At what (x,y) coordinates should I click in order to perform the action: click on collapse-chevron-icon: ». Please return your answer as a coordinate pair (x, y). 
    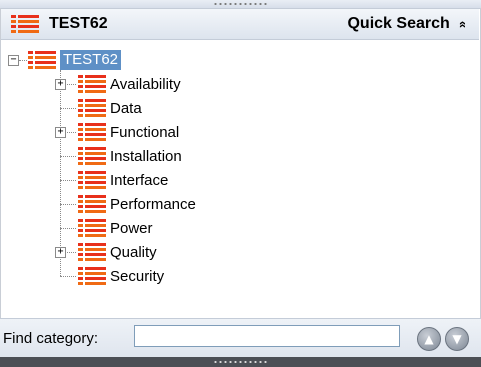
    Looking at the image, I should click on (461, 23).